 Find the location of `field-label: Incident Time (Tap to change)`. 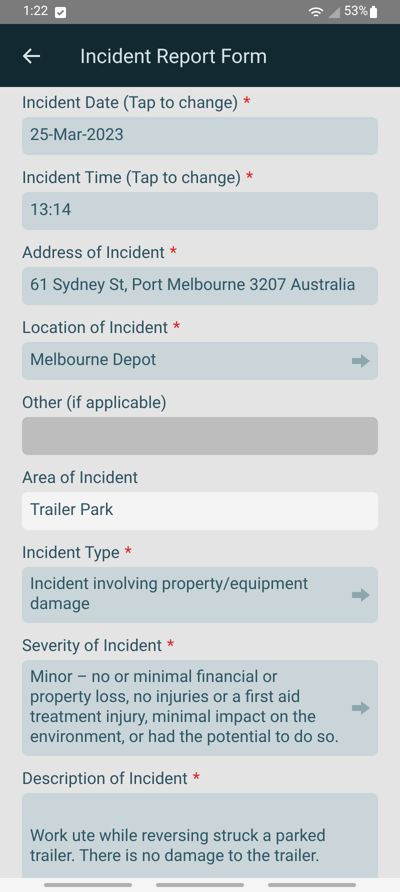

field-label: Incident Time (Tap to change) is located at coordinates (131, 178).